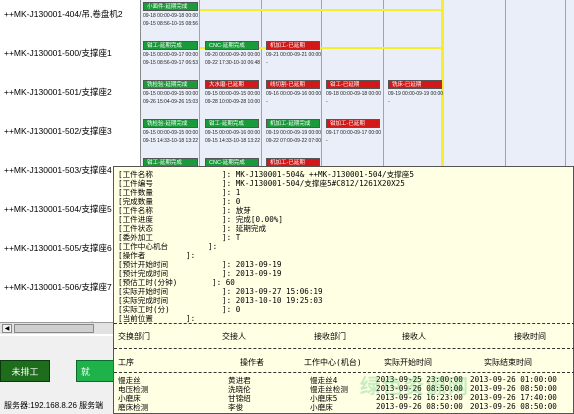  Describe the element at coordinates (294, 55) in the screenshot. I see `task-time: 09-21 00:00-09-21 00:00` at that location.